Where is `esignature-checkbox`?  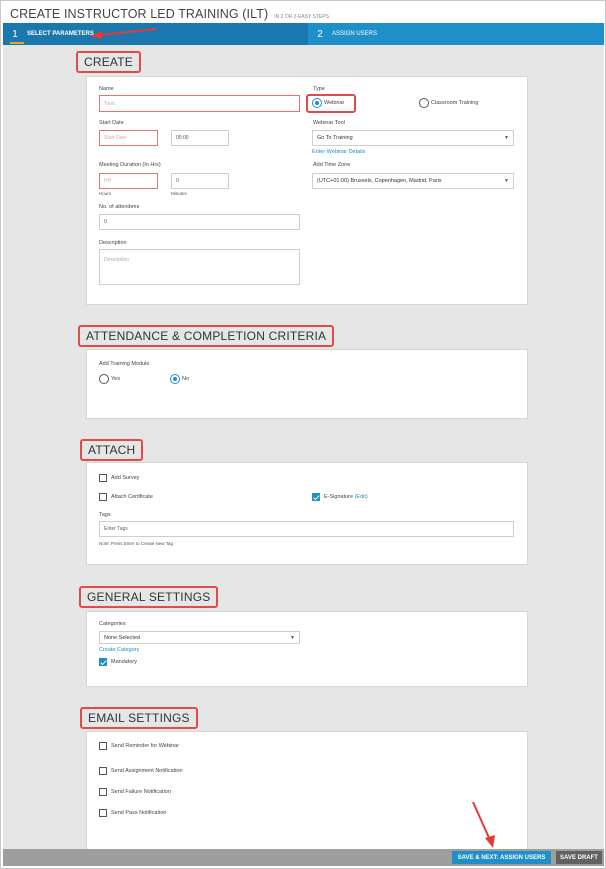
esignature-checkbox is located at coordinates (316, 497).